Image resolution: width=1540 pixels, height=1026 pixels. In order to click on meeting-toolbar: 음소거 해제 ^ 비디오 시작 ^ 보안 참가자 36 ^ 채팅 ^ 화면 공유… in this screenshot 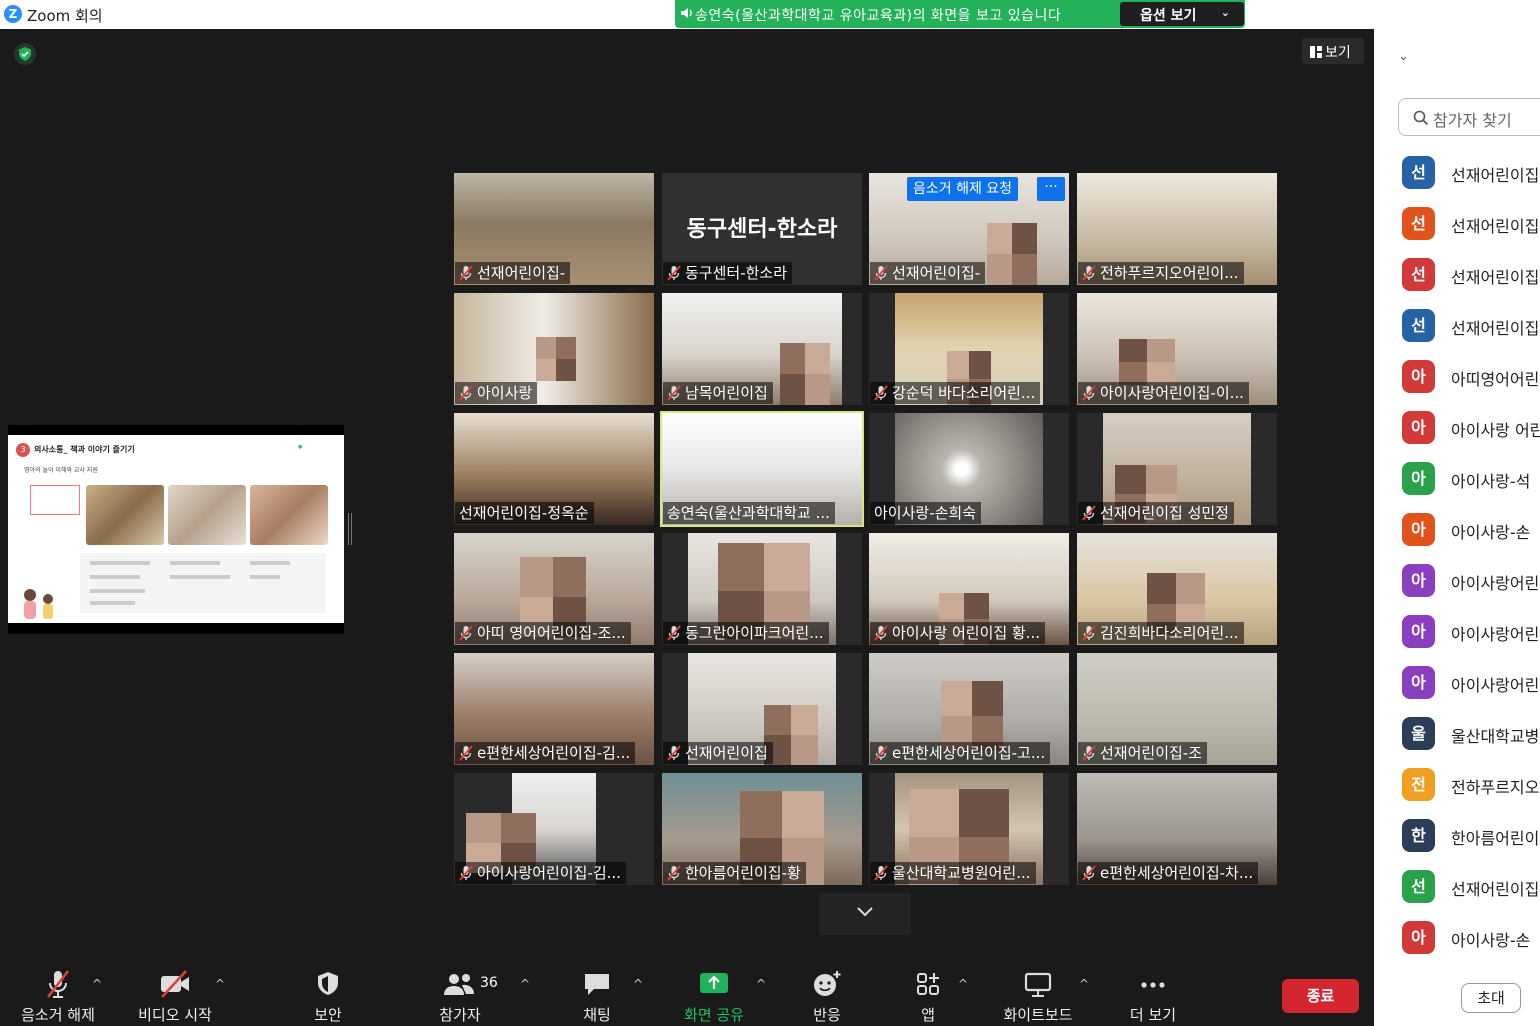, I will do `click(687, 991)`.